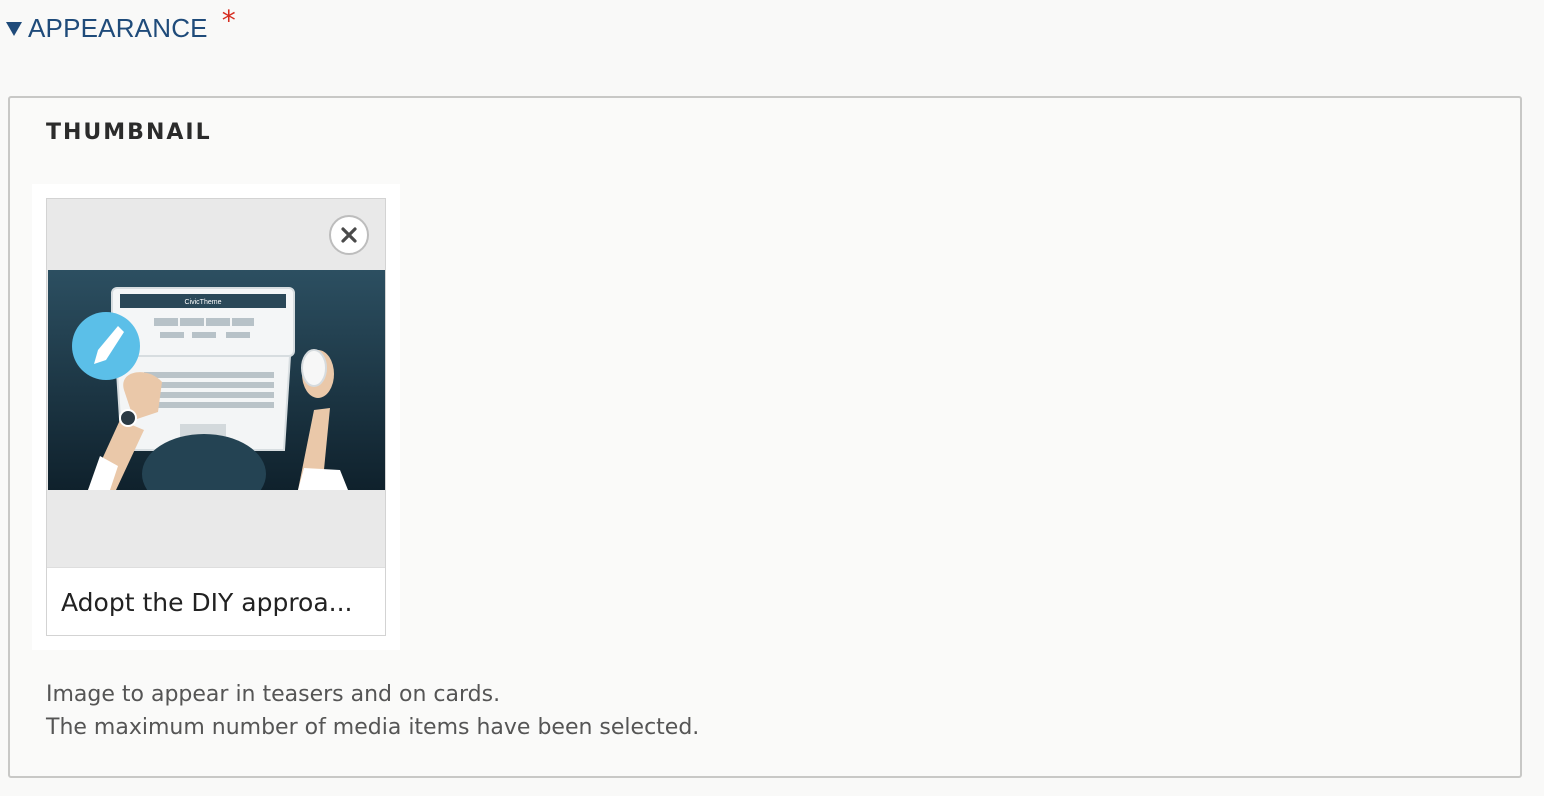 The image size is (1544, 796). What do you see at coordinates (216, 380) in the screenshot?
I see `media-thumbnail-image: CivicTheme` at bounding box center [216, 380].